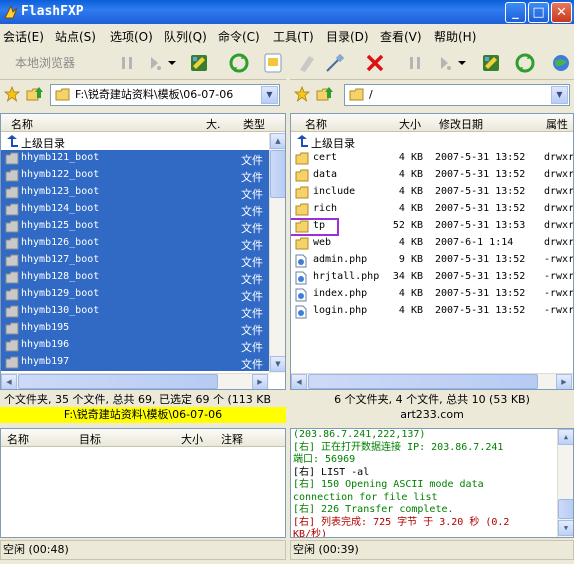 The width and height of the screenshot is (574, 564). Describe the element at coordinates (45, 63) in the screenshot. I see `local-browser-button: 本地浏览器` at that location.